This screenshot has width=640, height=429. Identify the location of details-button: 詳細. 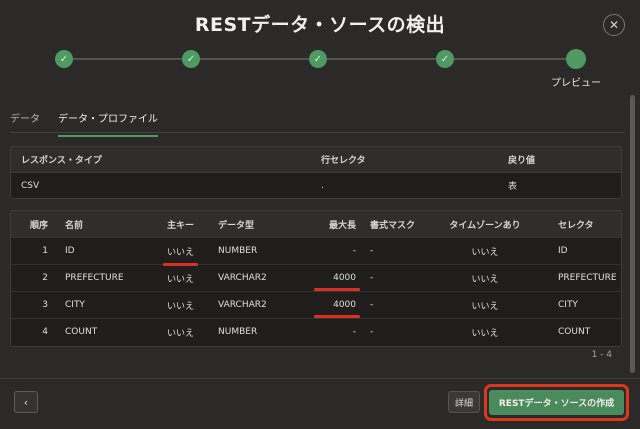
(464, 402).